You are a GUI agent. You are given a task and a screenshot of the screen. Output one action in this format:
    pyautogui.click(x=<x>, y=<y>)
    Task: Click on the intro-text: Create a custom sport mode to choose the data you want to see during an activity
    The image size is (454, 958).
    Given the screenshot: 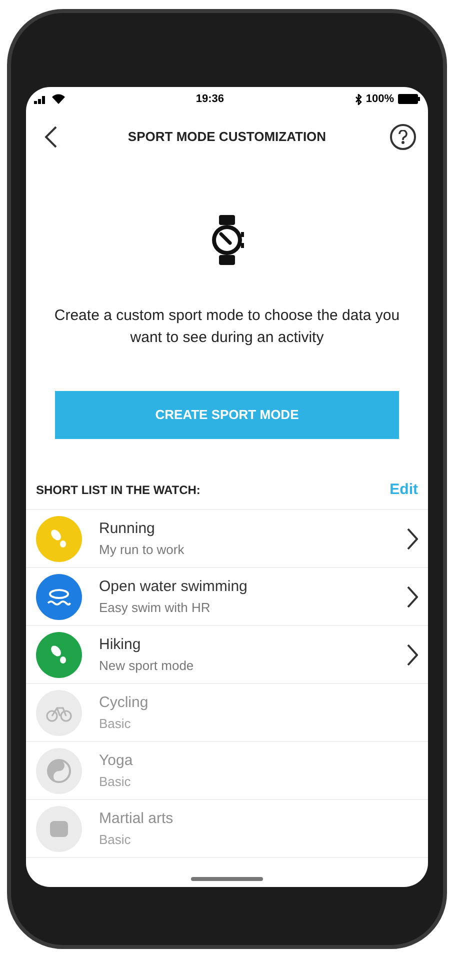 What is the action you would take?
    pyautogui.click(x=227, y=327)
    